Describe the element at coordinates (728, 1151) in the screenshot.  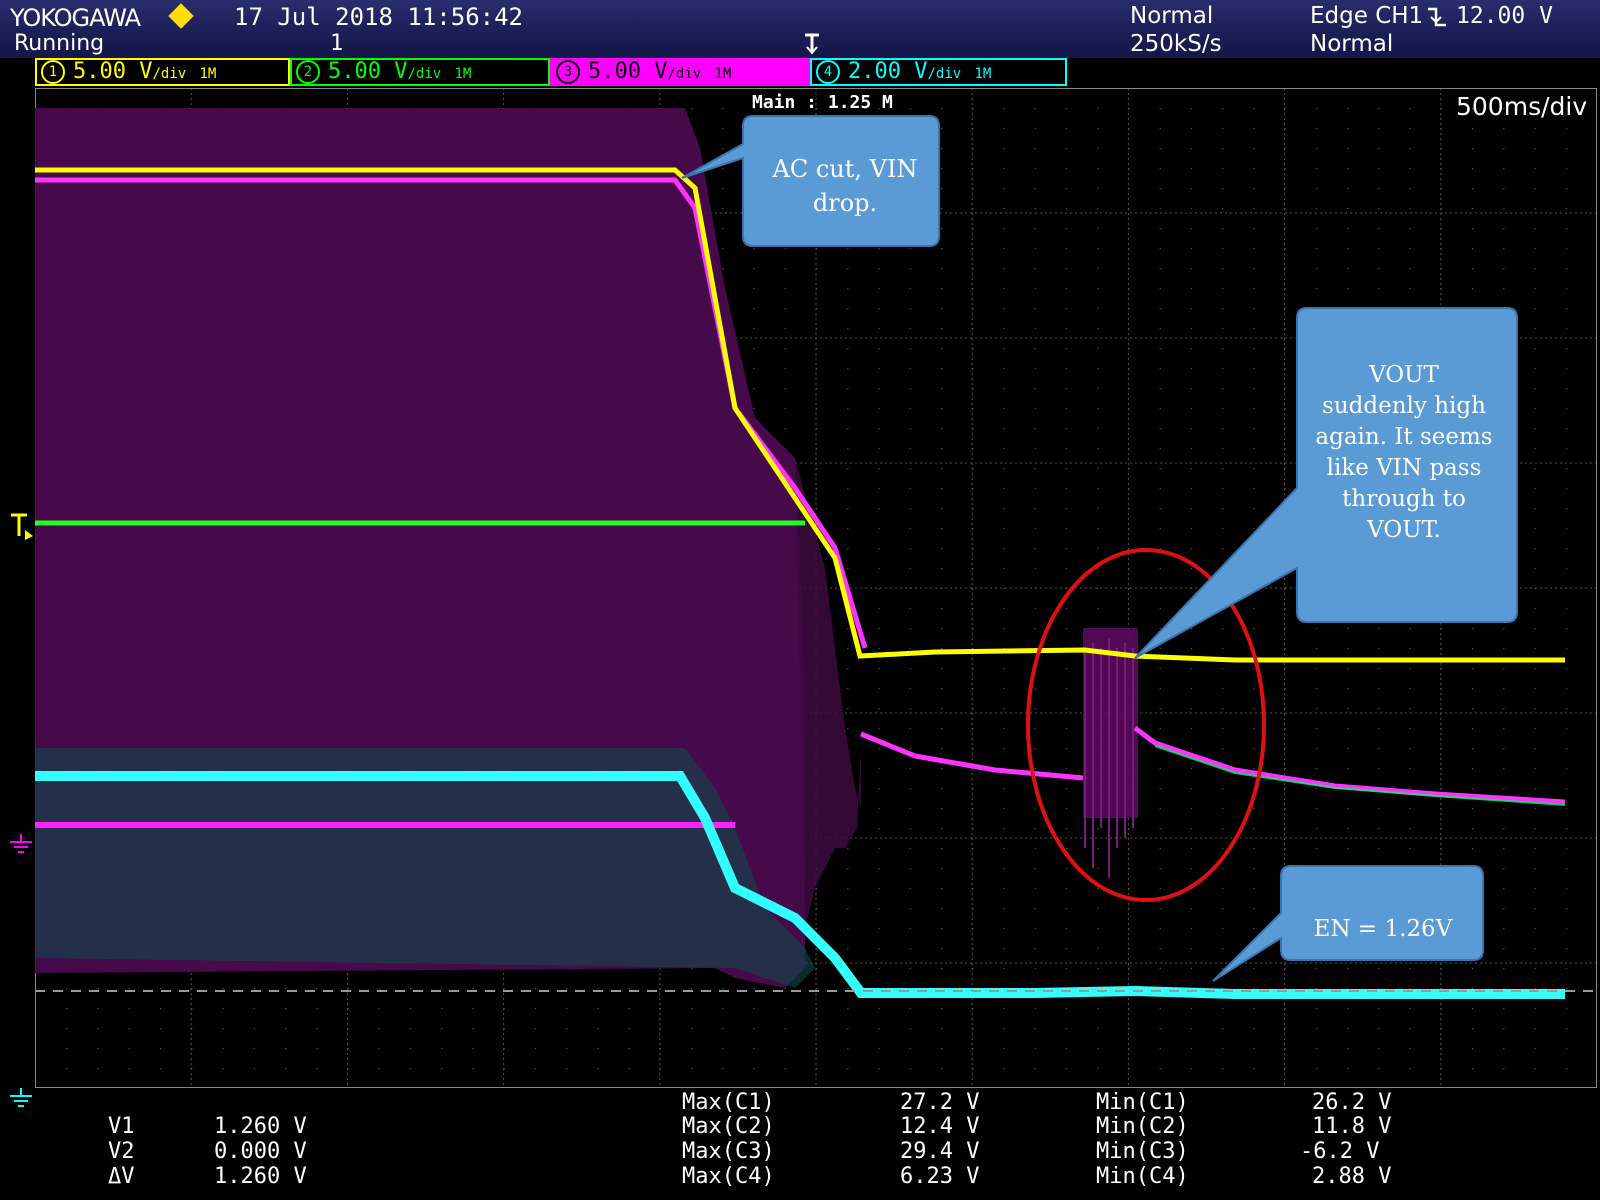
I see `measure-max-c3-label: Max(C3)` at that location.